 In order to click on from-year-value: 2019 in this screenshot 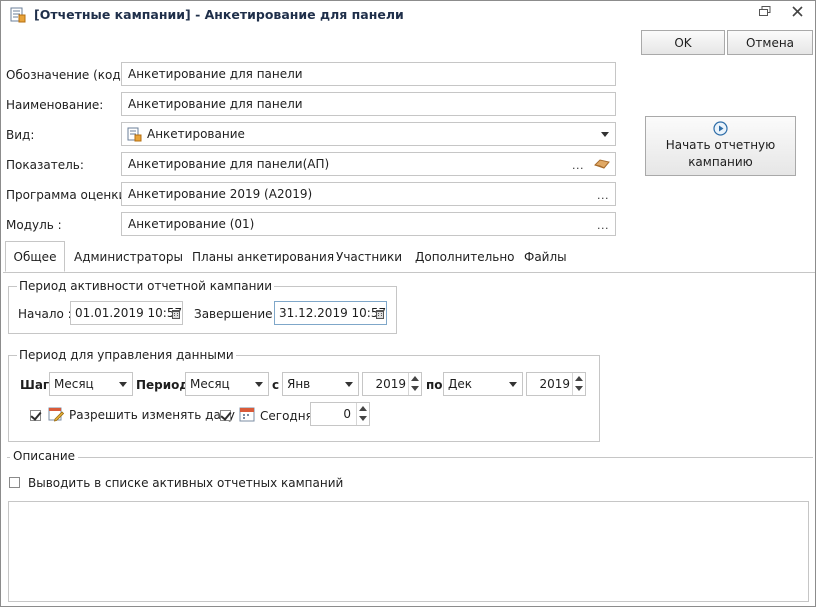, I will do `click(390, 384)`.